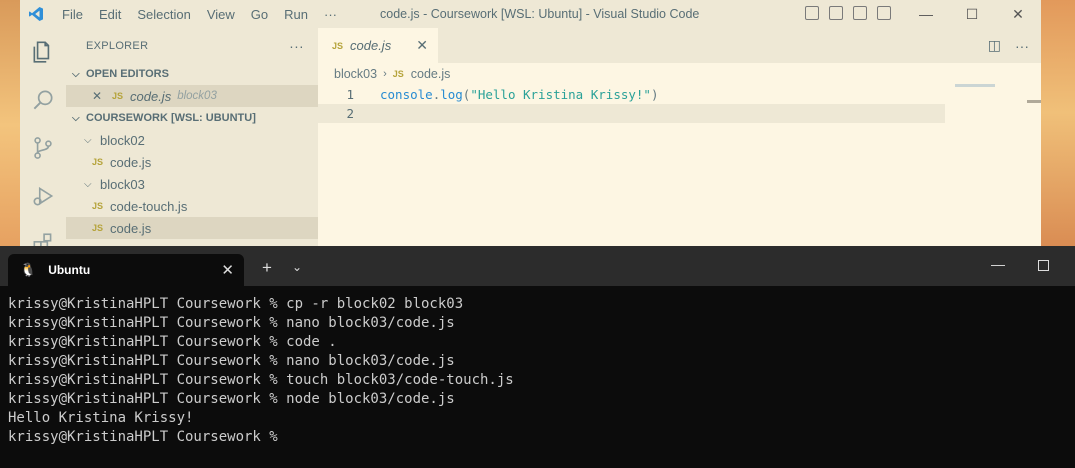  I want to click on menu-file: File, so click(72, 14).